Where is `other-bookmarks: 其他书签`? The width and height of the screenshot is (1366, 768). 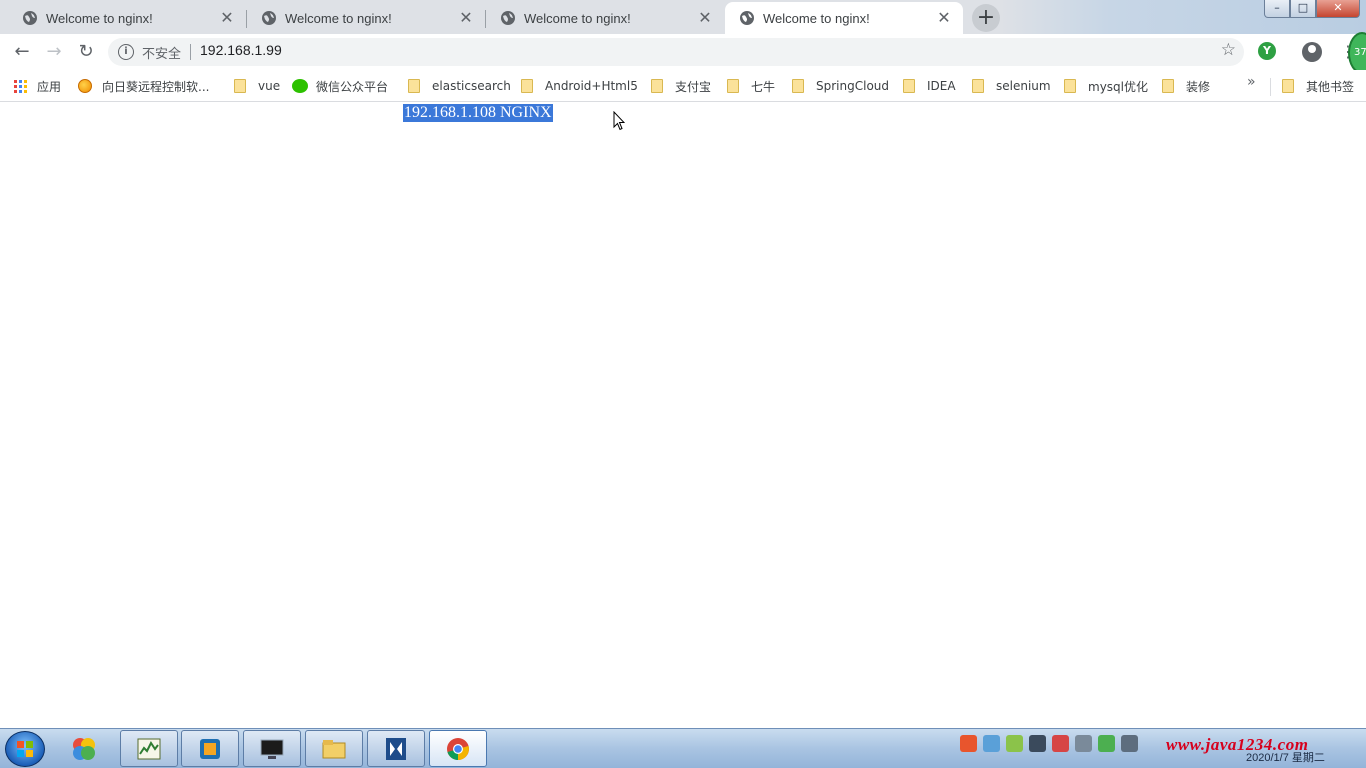 other-bookmarks: 其他书签 is located at coordinates (1318, 86).